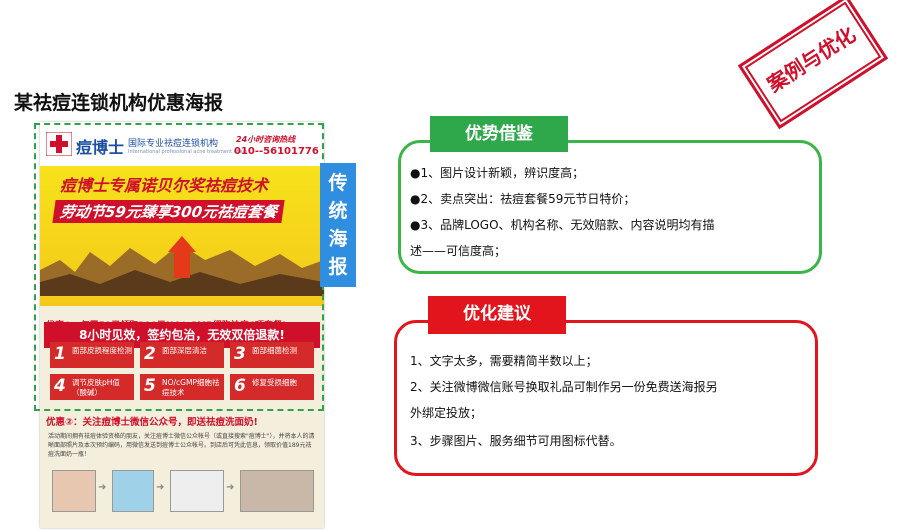 The width and height of the screenshot is (900, 532). Describe the element at coordinates (338, 183) in the screenshot. I see `tag-char: 传` at that location.